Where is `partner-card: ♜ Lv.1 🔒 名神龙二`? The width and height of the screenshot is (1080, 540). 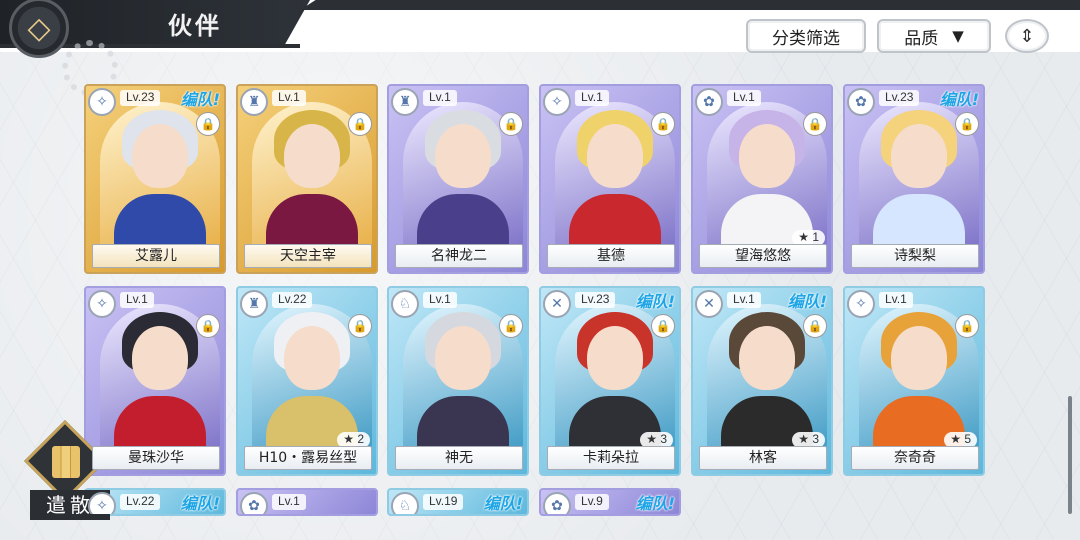
partner-card: ♜ Lv.1 🔒 名神龙二 is located at coordinates (458, 179).